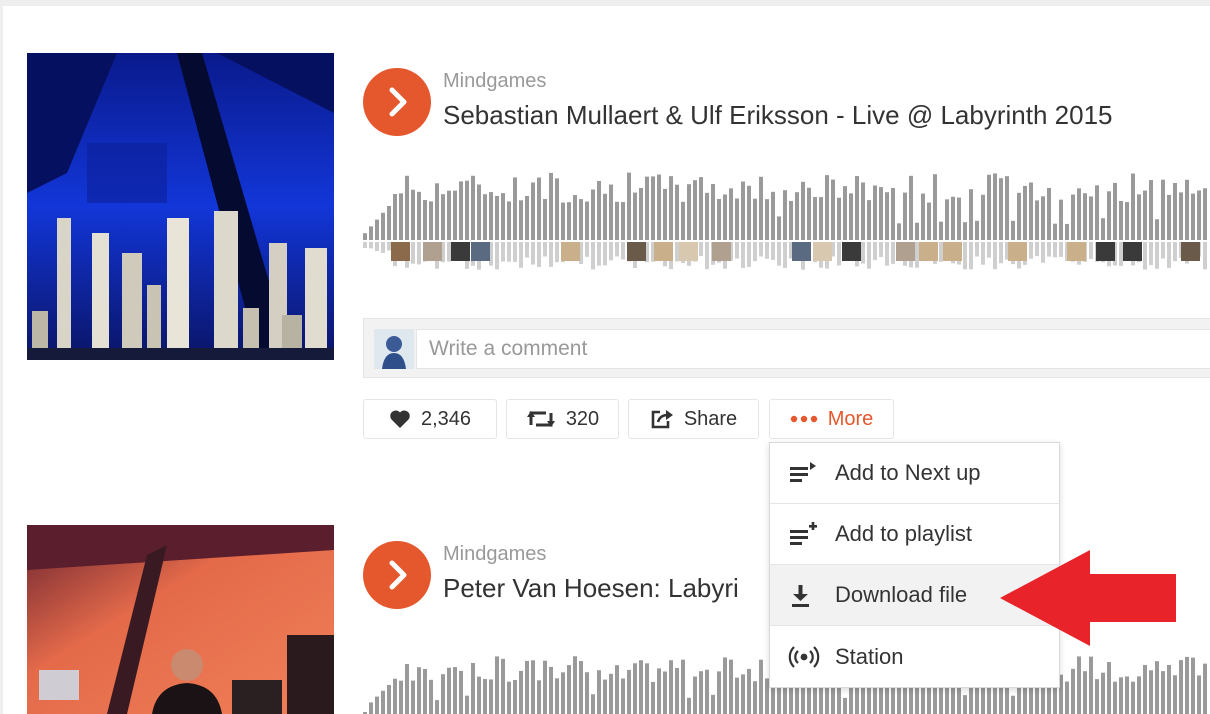 The width and height of the screenshot is (1210, 714). I want to click on menu-item-add-to-next-up: Add to Next up, so click(914, 473).